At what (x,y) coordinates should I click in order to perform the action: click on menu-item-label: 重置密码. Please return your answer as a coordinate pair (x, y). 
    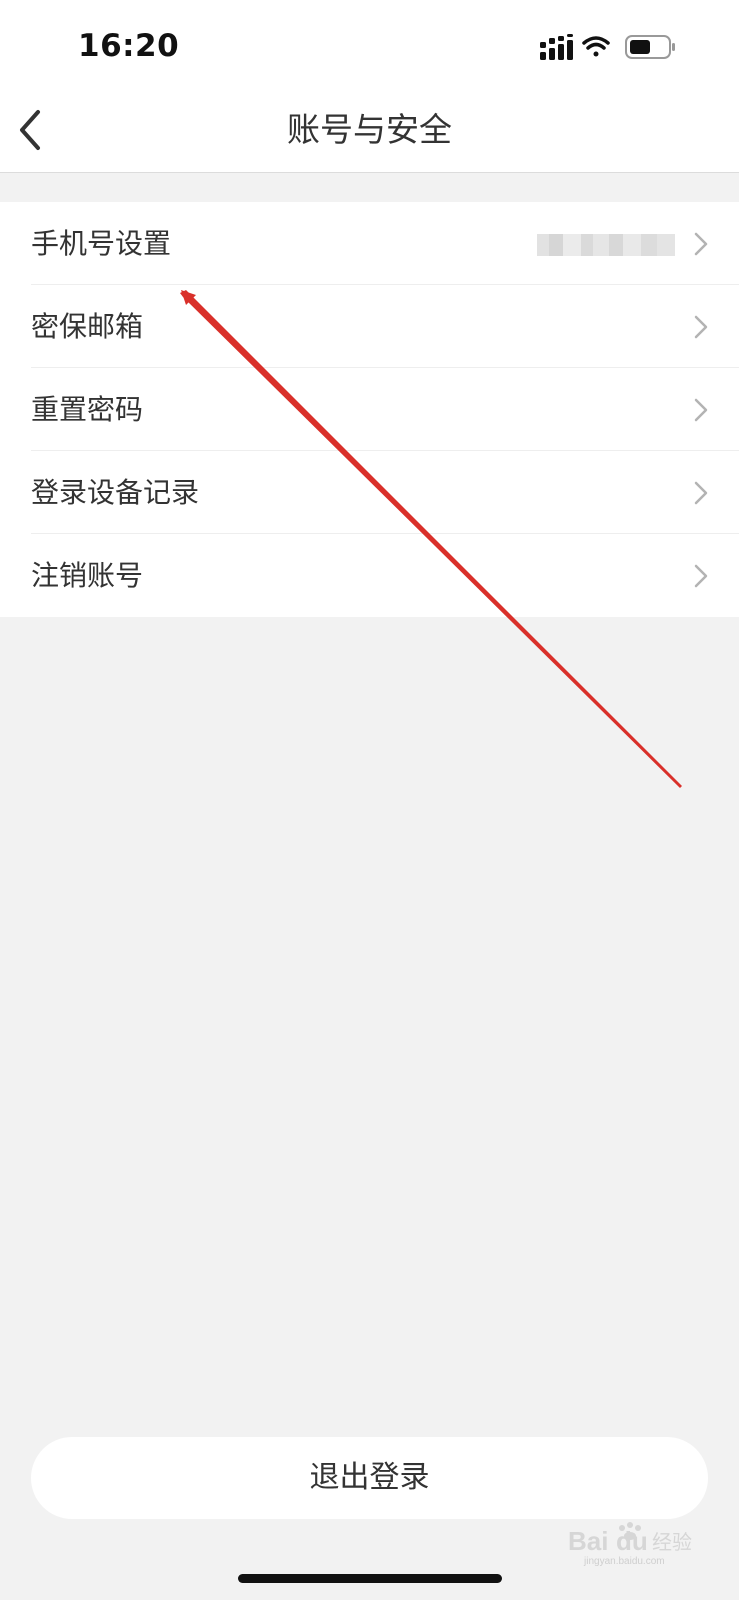
    Looking at the image, I should click on (87, 409).